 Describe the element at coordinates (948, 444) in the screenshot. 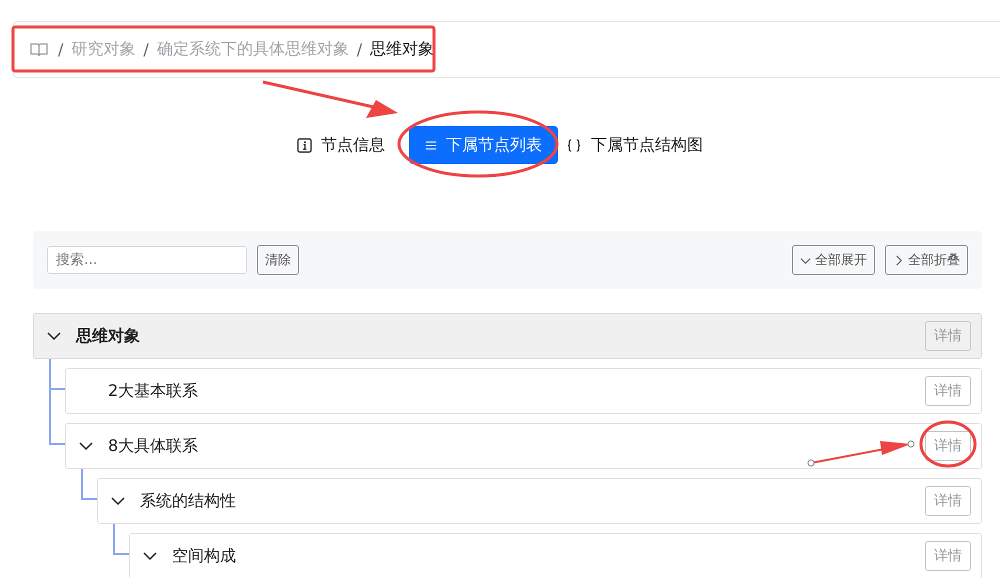

I see `annotation-ellipse` at that location.